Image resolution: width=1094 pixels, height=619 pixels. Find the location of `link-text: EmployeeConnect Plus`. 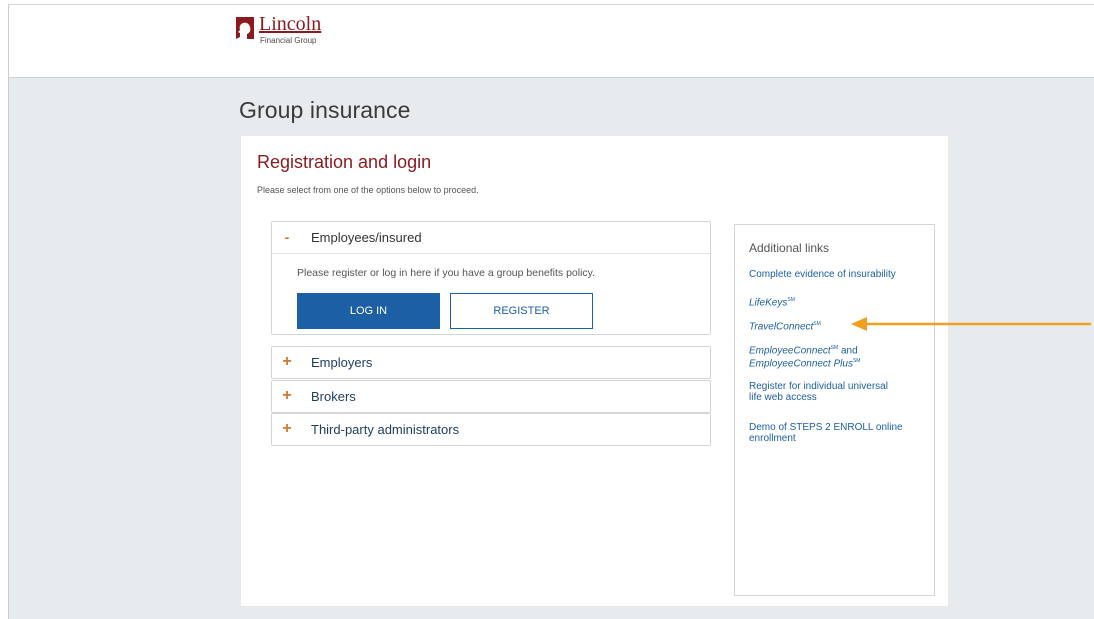

link-text: EmployeeConnect Plus is located at coordinates (801, 364).